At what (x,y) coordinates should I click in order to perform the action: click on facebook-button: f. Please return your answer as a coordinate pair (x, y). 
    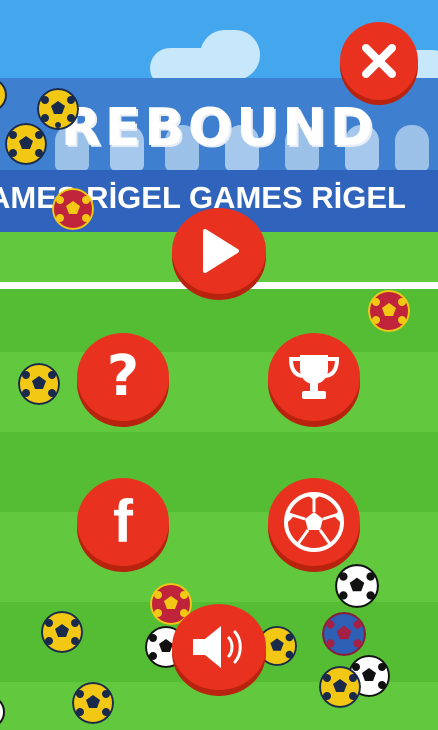
    Looking at the image, I should click on (123, 522).